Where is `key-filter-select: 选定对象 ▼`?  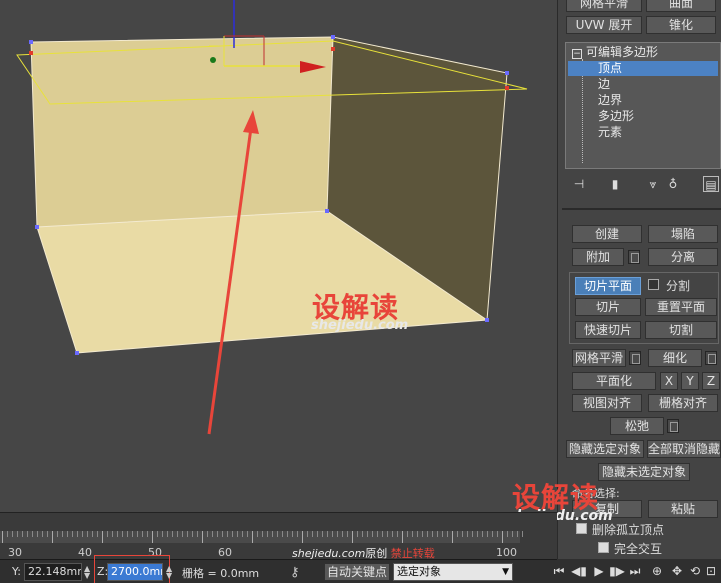
key-filter-select: 选定对象 ▼ is located at coordinates (453, 572).